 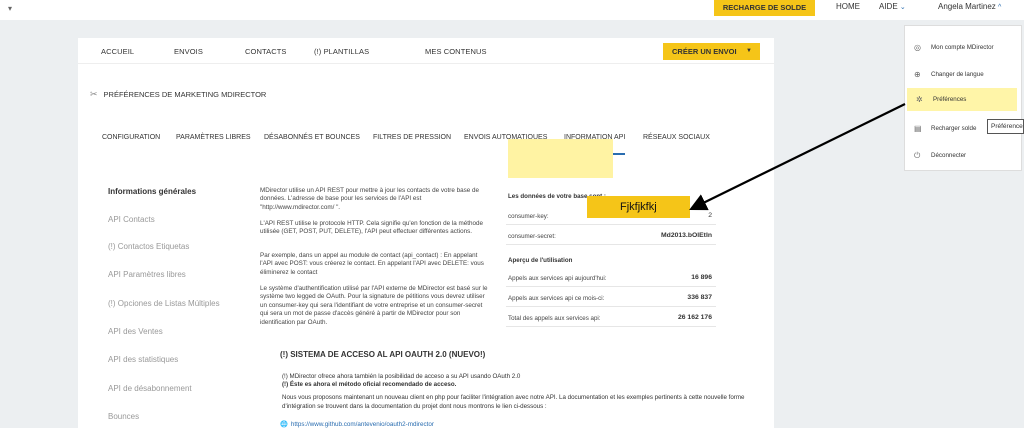 What do you see at coordinates (797, 157) in the screenshot?
I see `annotation-arrow` at bounding box center [797, 157].